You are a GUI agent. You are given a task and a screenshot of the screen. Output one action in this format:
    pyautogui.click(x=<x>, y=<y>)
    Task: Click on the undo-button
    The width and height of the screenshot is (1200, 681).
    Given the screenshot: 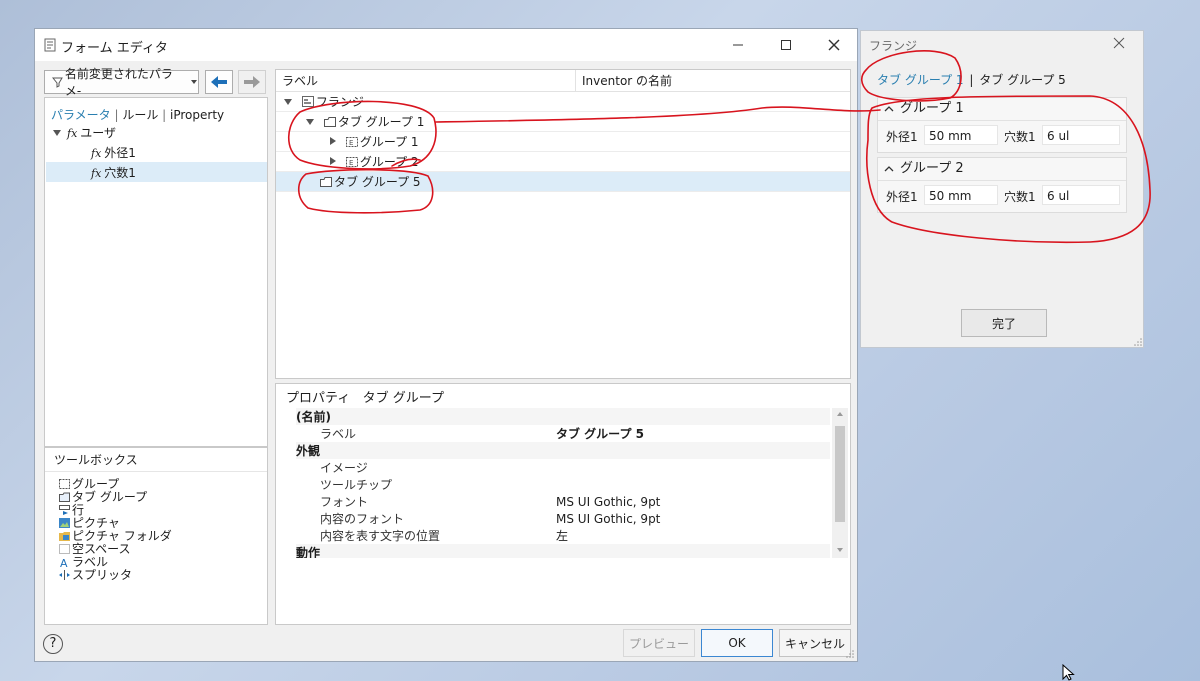 What is the action you would take?
    pyautogui.click(x=219, y=82)
    